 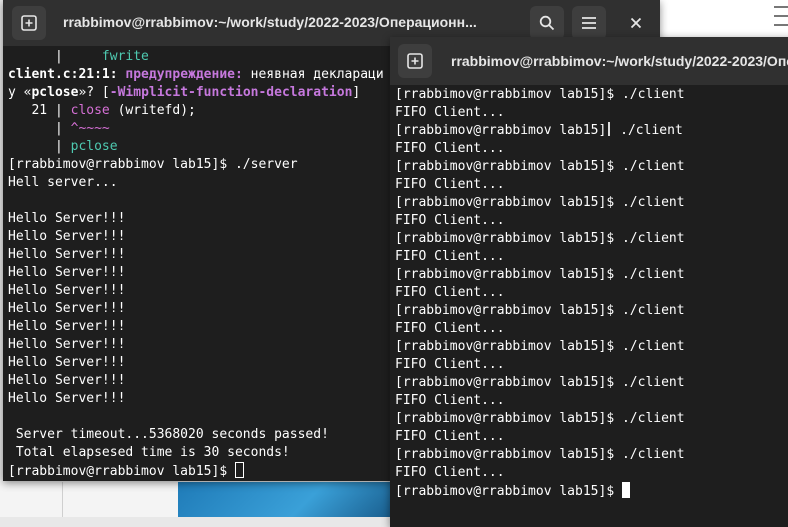 I want to click on prompt-line: [rrabbimov@rrabbimov lab15]$, so click(x=591, y=491).